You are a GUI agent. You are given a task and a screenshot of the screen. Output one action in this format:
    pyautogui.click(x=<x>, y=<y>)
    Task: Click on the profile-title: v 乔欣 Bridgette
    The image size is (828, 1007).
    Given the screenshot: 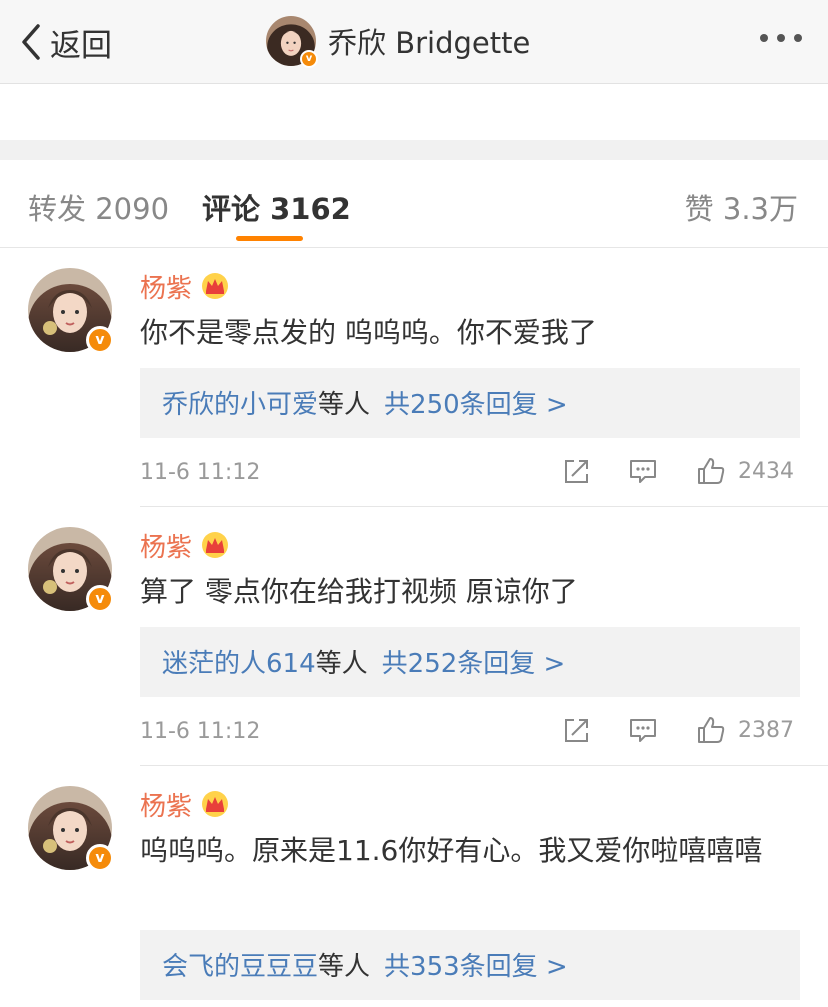 What is the action you would take?
    pyautogui.click(x=398, y=41)
    